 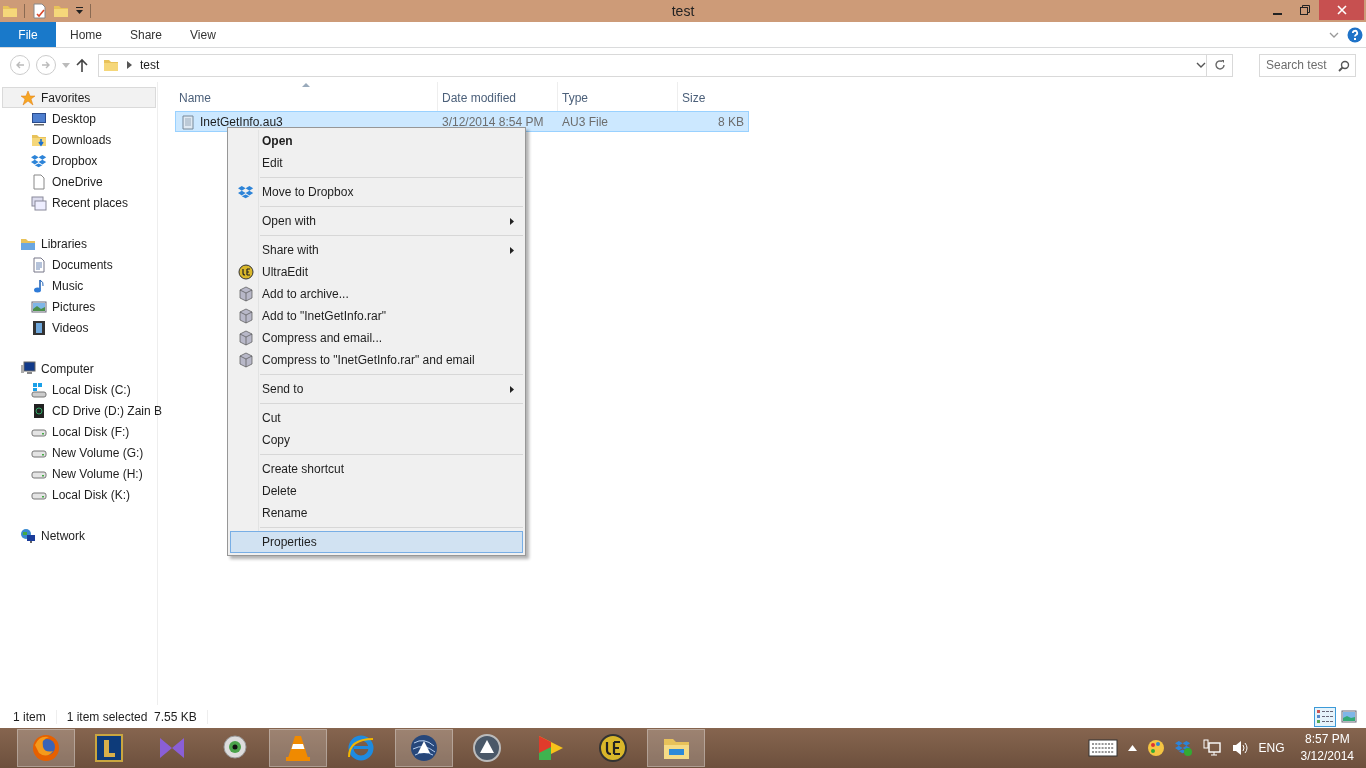 I want to click on details-view-button, so click(x=1325, y=716).